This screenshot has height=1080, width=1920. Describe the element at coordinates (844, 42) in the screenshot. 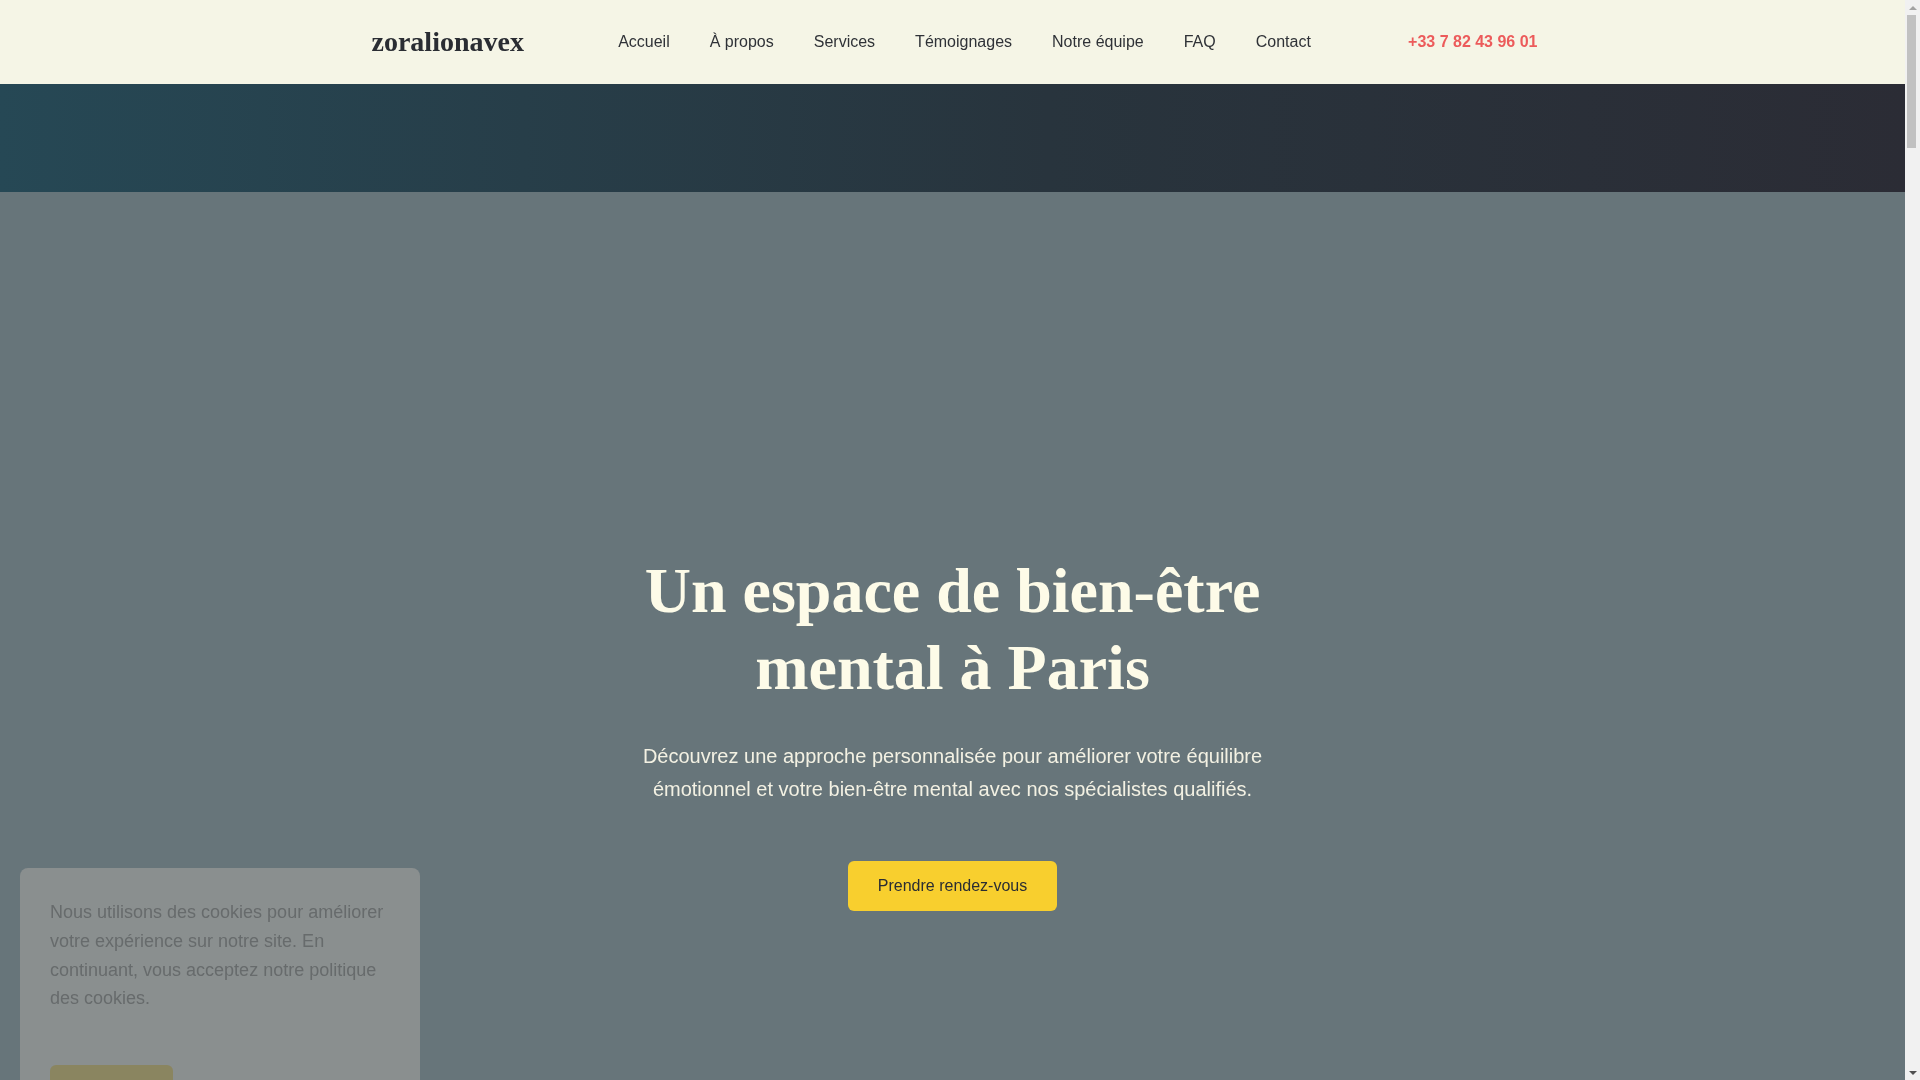

I see `nav-link: Services` at that location.